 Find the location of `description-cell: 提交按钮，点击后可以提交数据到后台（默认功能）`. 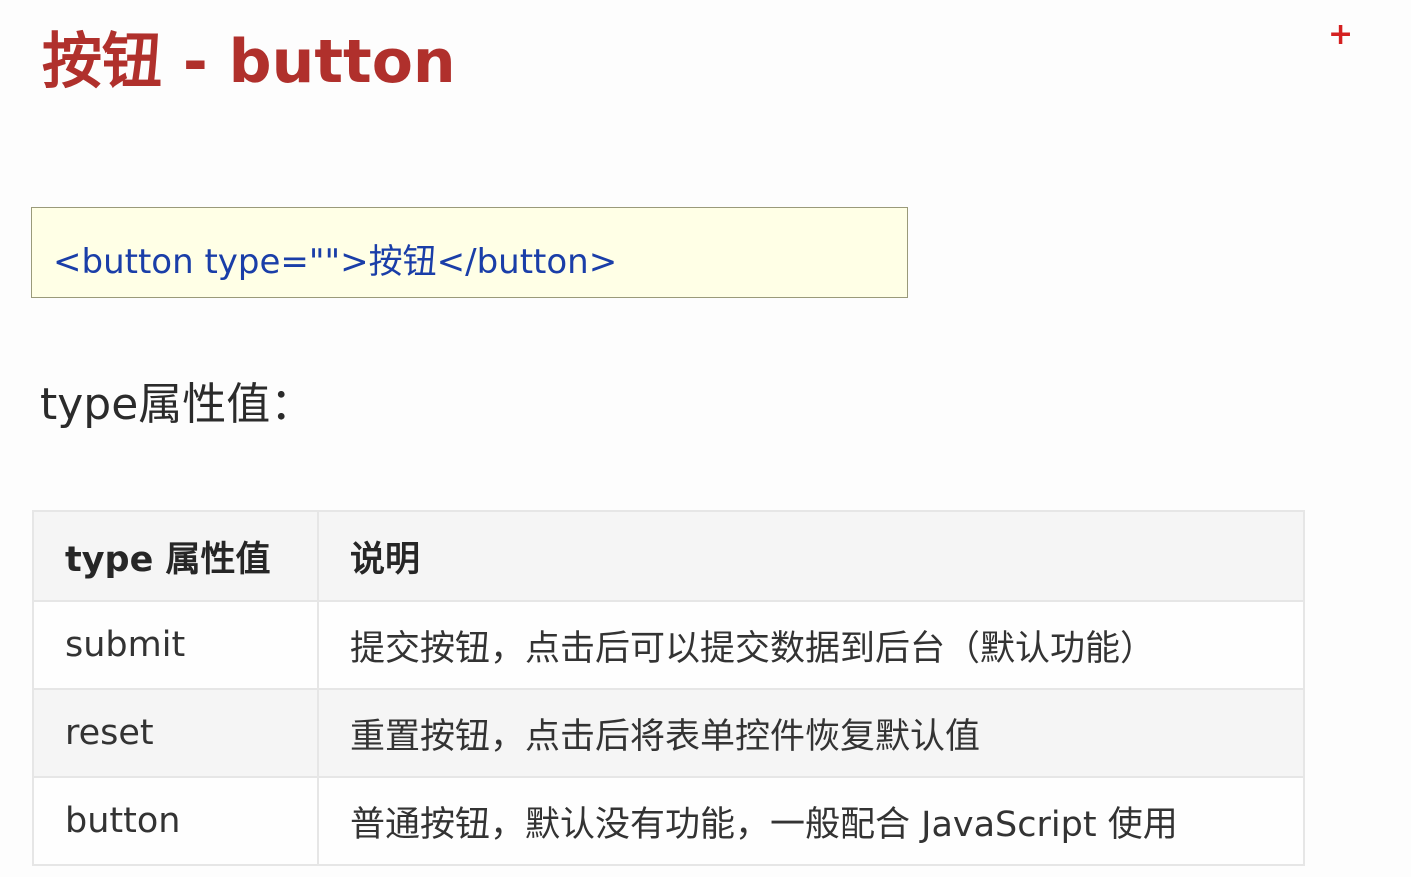

description-cell: 提交按钮，点击后可以提交数据到后台（默认功能） is located at coordinates (811, 645).